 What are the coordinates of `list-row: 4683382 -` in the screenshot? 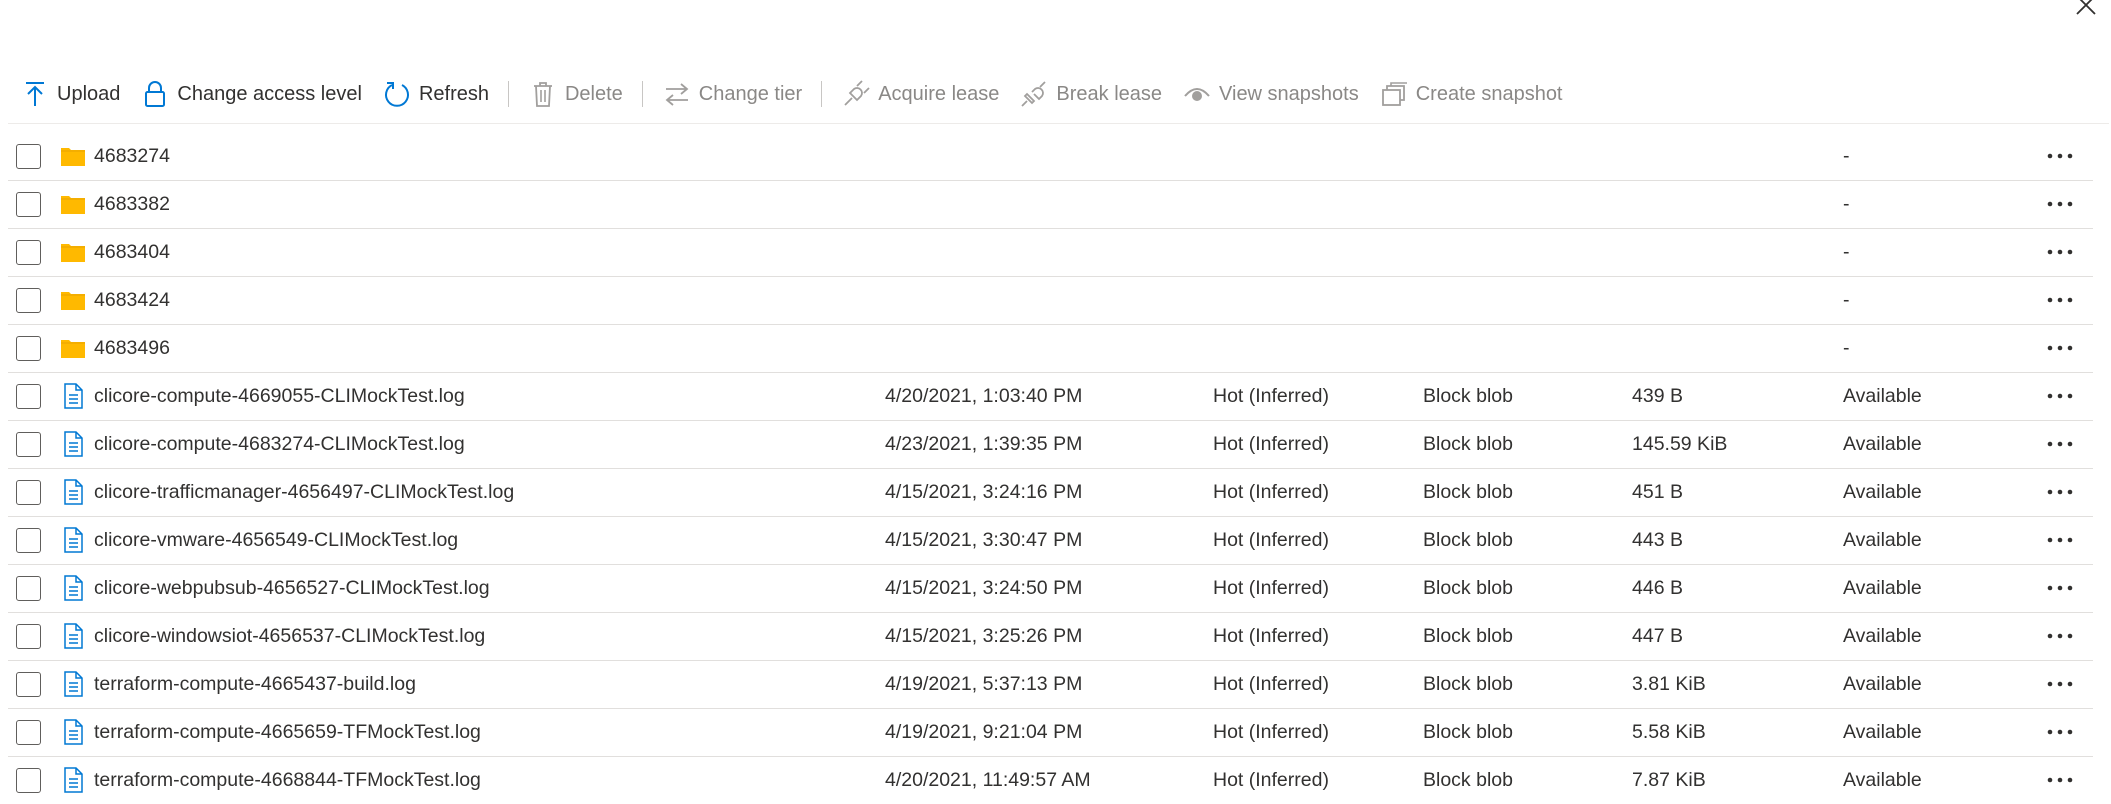 It's located at (1050, 205).